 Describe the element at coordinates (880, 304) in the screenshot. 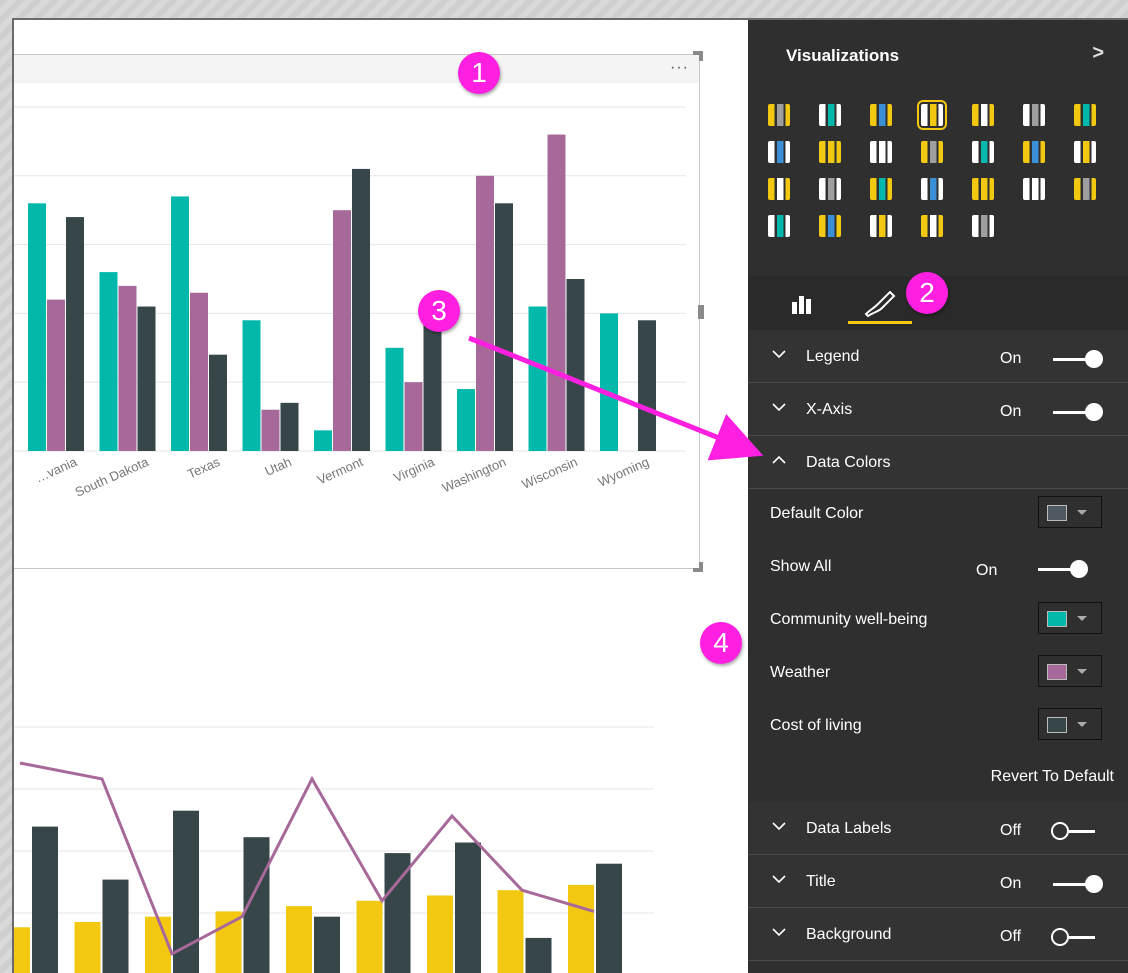

I see `format-tab` at that location.